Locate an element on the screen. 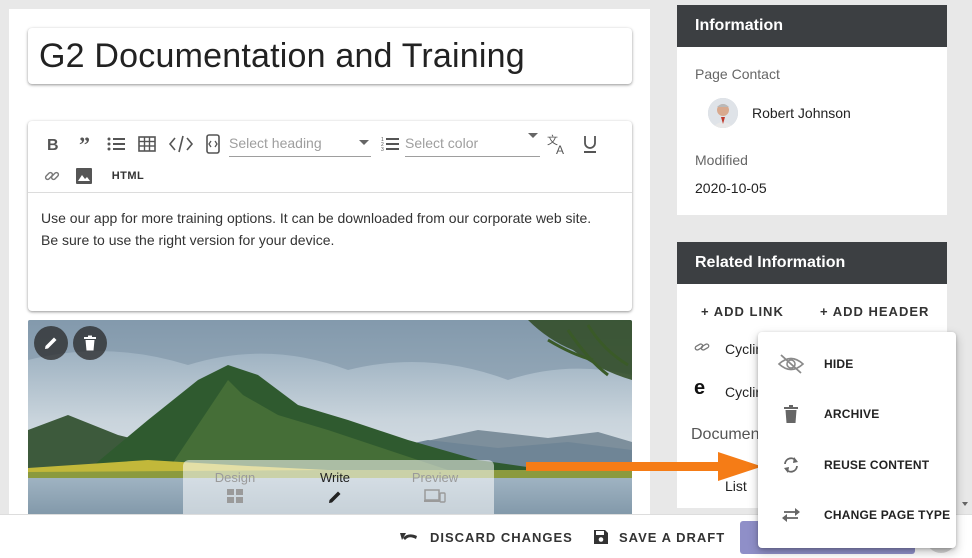  svg-text: 3 is located at coordinates (382, 149).